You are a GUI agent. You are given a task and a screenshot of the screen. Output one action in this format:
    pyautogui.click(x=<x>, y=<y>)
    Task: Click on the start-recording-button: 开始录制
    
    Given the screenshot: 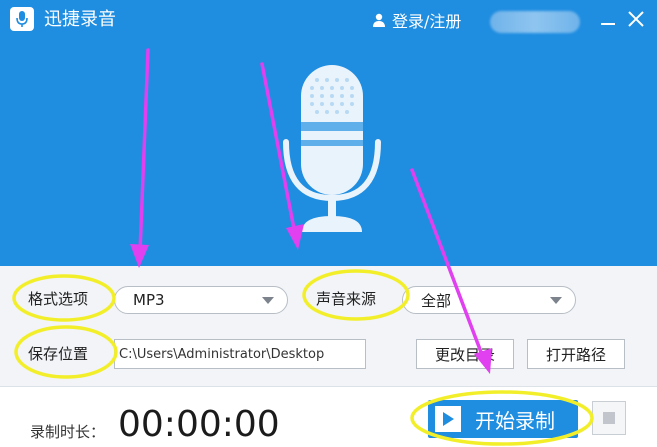 What is the action you would take?
    pyautogui.click(x=503, y=419)
    